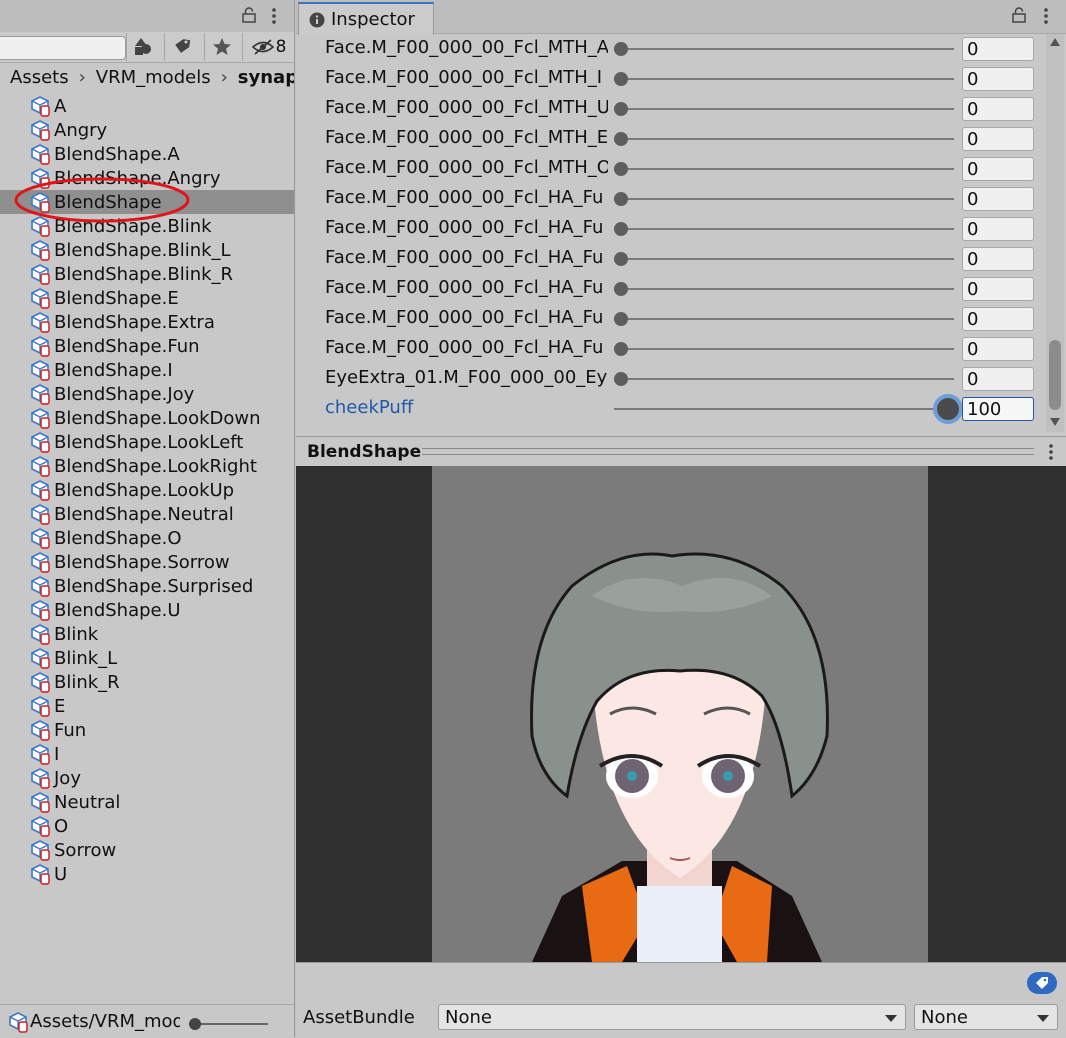 This screenshot has width=1066, height=1038. I want to click on project-status-bar: Assets/VRM_mode, so click(147, 1021).